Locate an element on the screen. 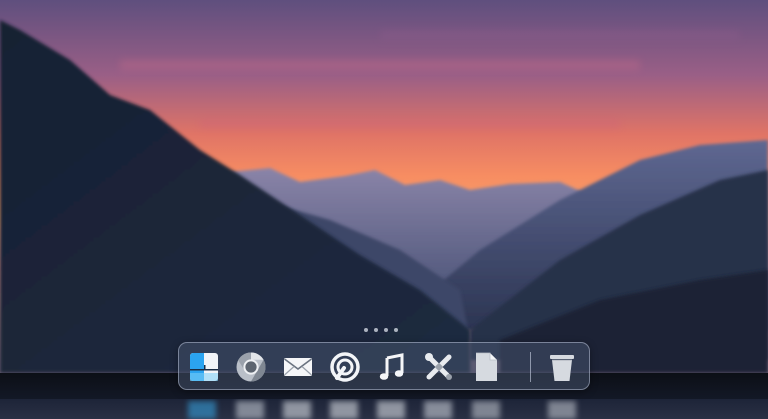  dock-item-browser is located at coordinates (251, 367).